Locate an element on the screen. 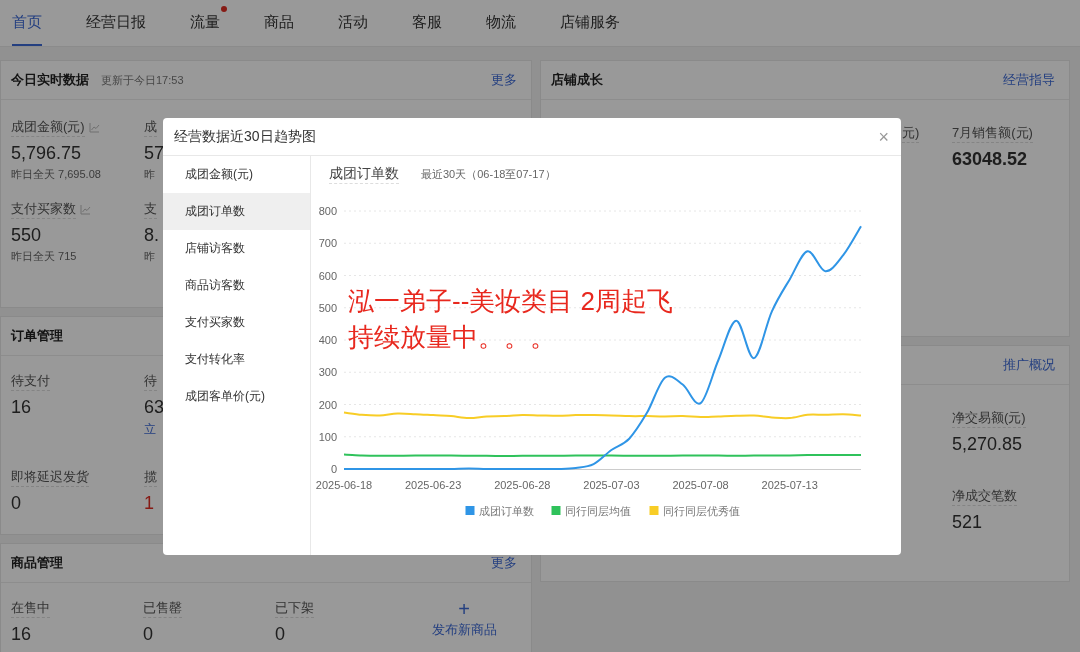  y-axis-label: 700 is located at coordinates (327, 243).